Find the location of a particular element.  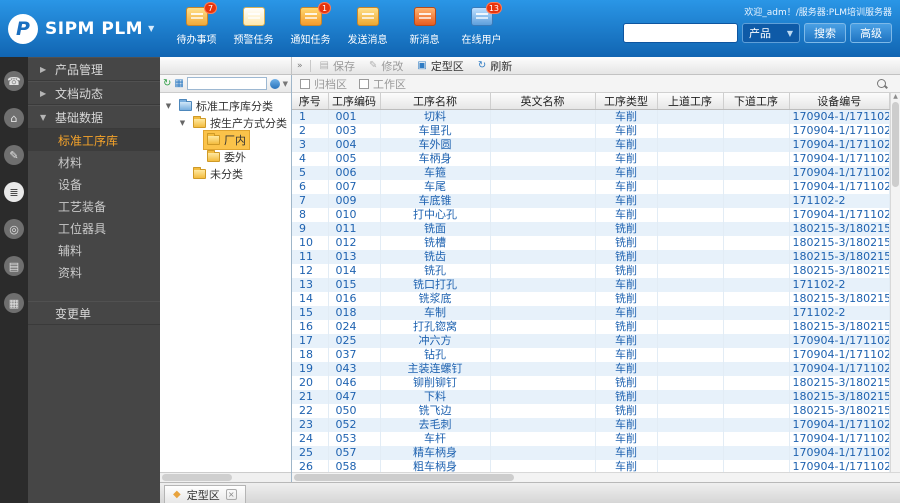

tree-filter-input is located at coordinates (226, 83).